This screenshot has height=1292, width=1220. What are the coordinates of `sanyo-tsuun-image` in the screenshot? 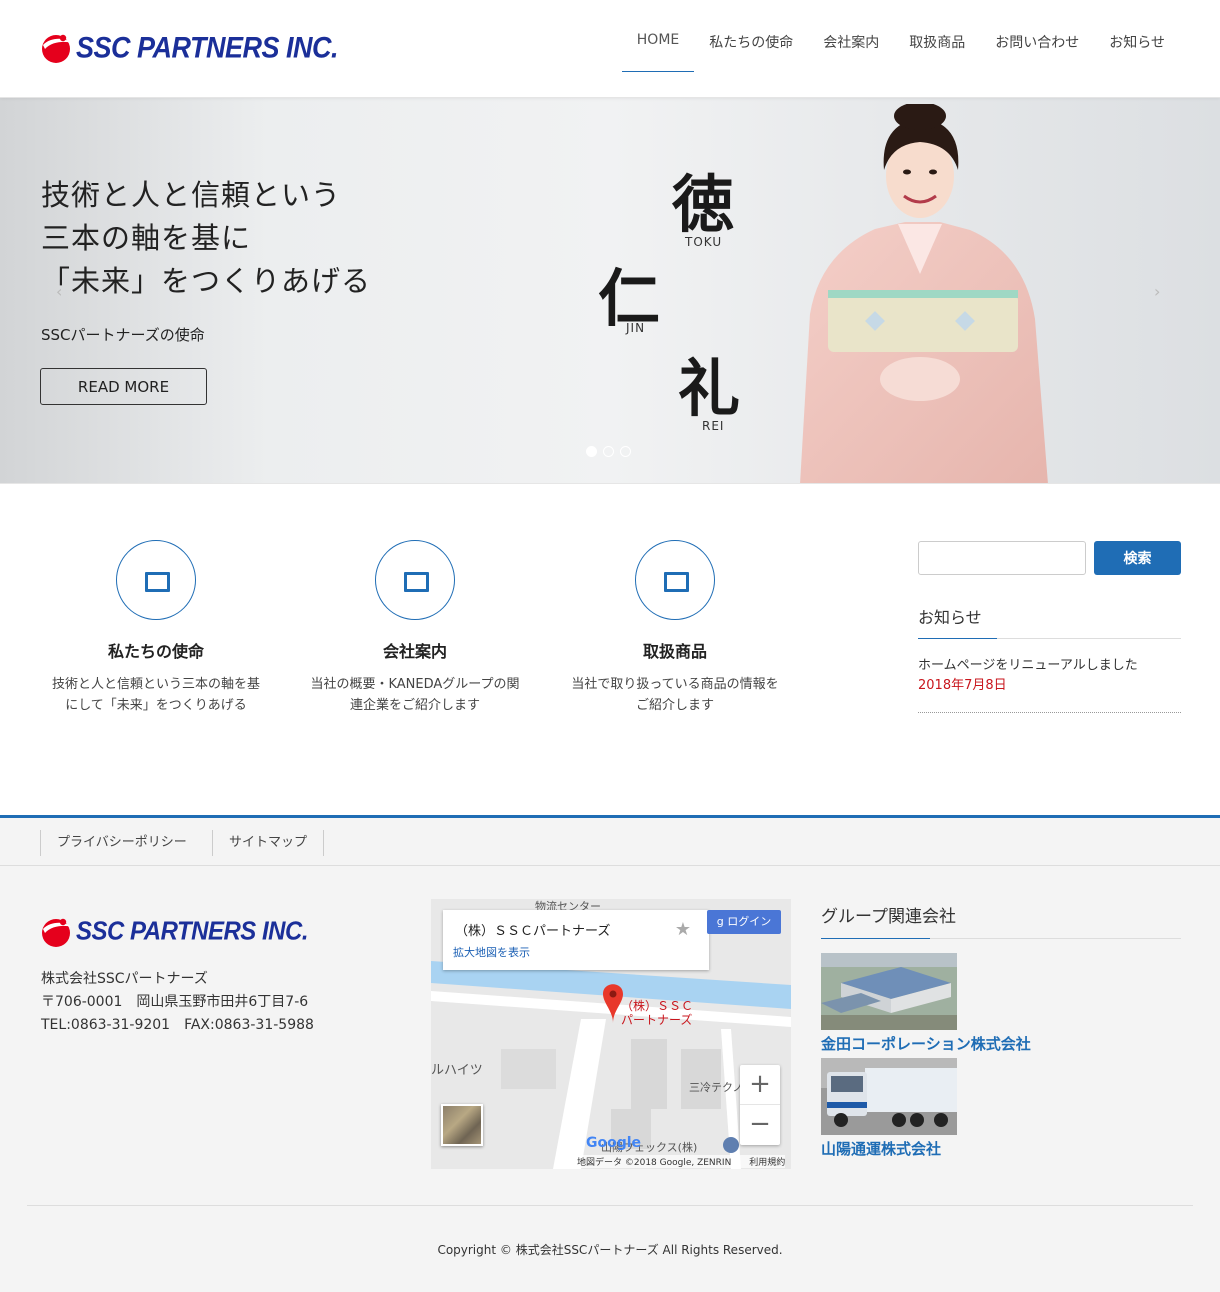 It's located at (889, 1096).